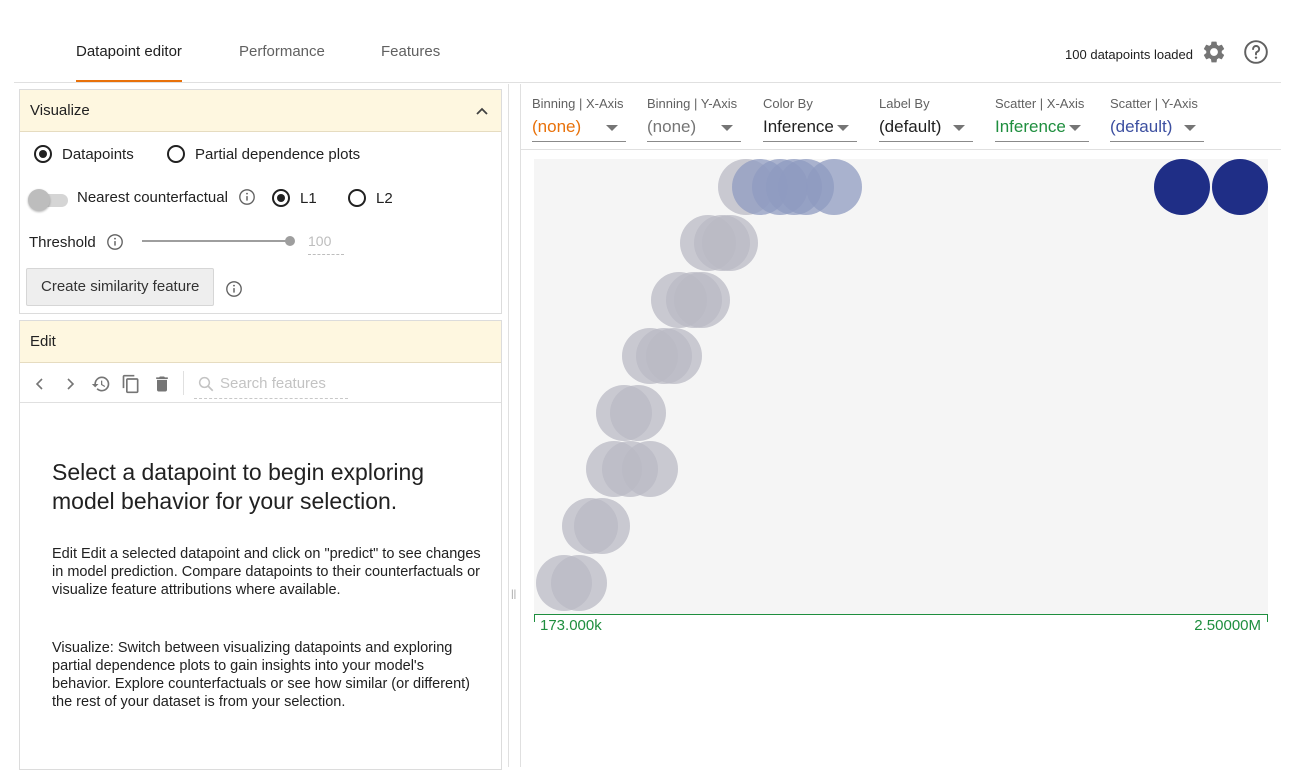  I want to click on search-field, so click(271, 384).